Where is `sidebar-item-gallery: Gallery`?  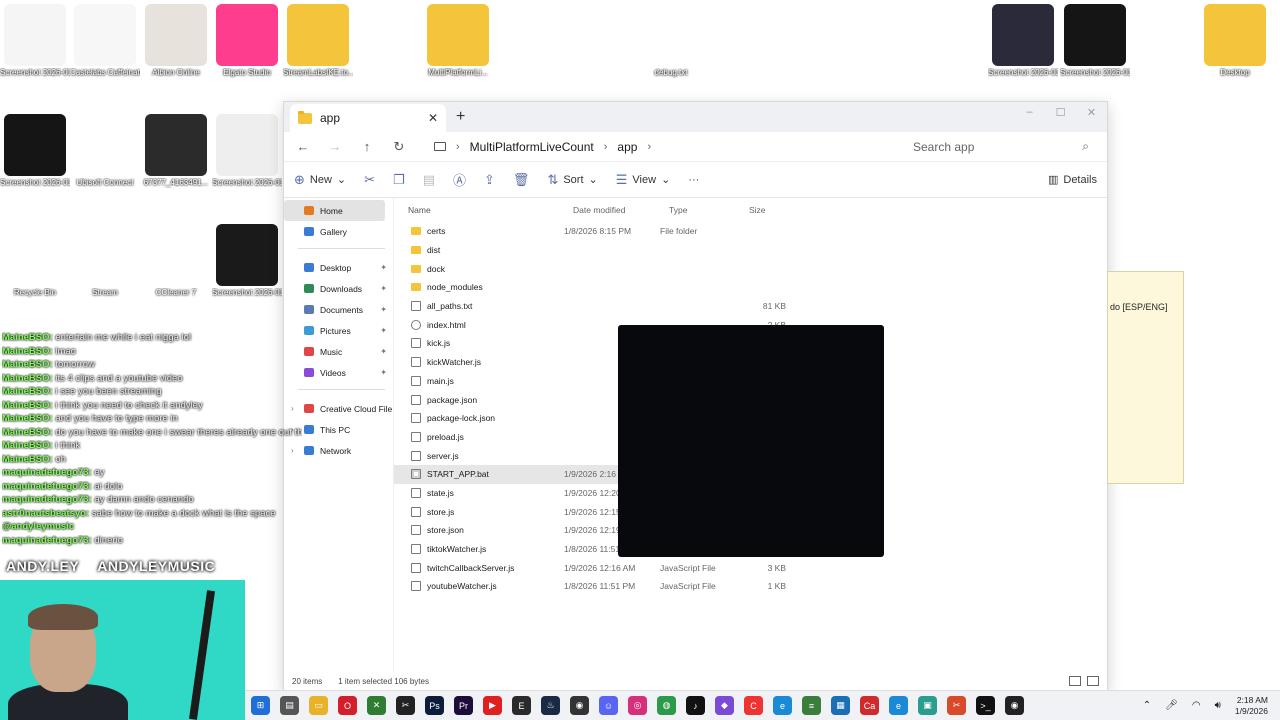 sidebar-item-gallery: Gallery is located at coordinates (338, 231).